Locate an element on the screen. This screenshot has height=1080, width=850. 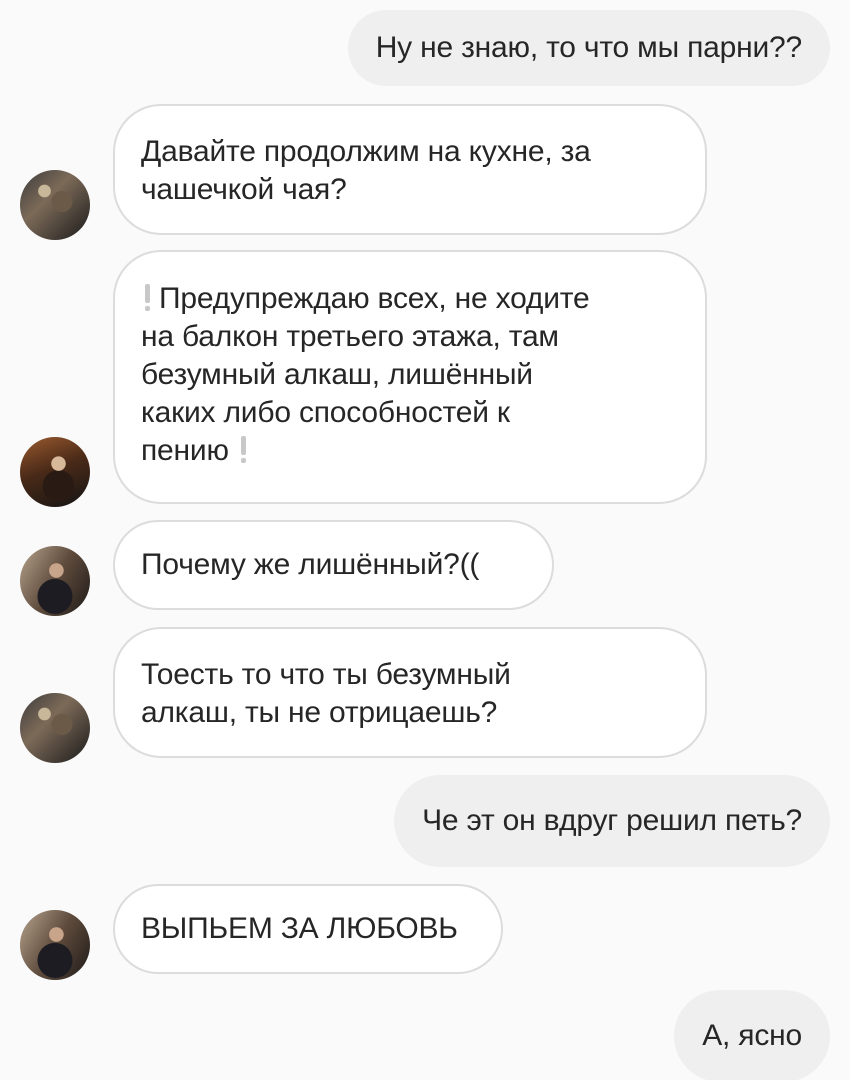
incoming-message: ВЫПЬЕМ ЗА ЛЮБОВЬ is located at coordinates (308, 929).